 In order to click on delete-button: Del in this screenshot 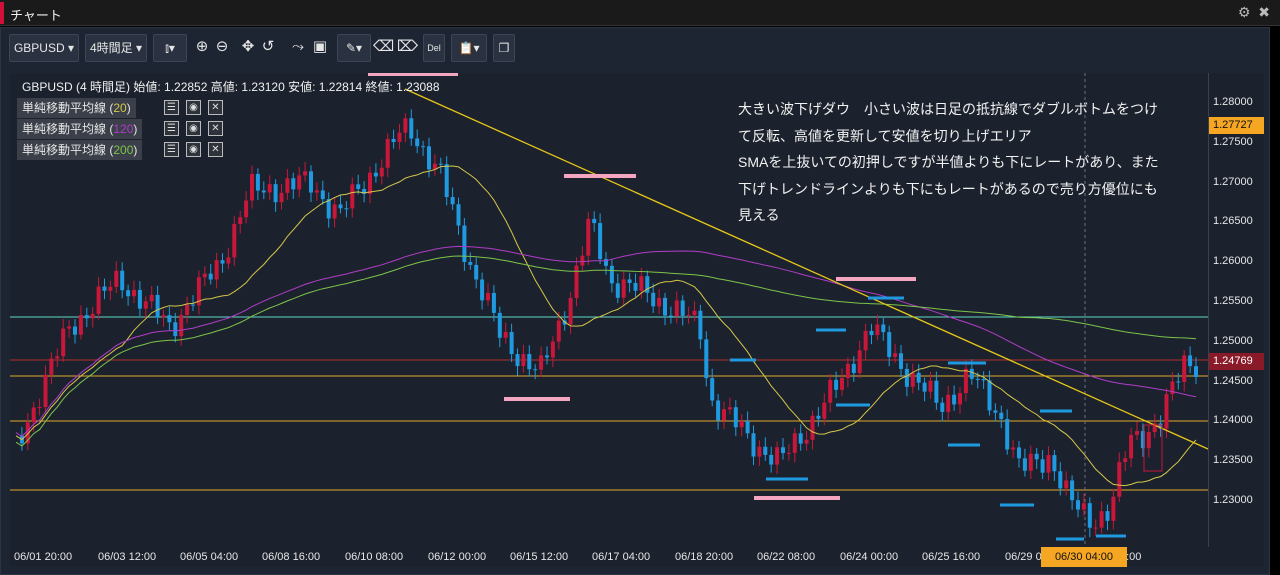, I will do `click(434, 48)`.